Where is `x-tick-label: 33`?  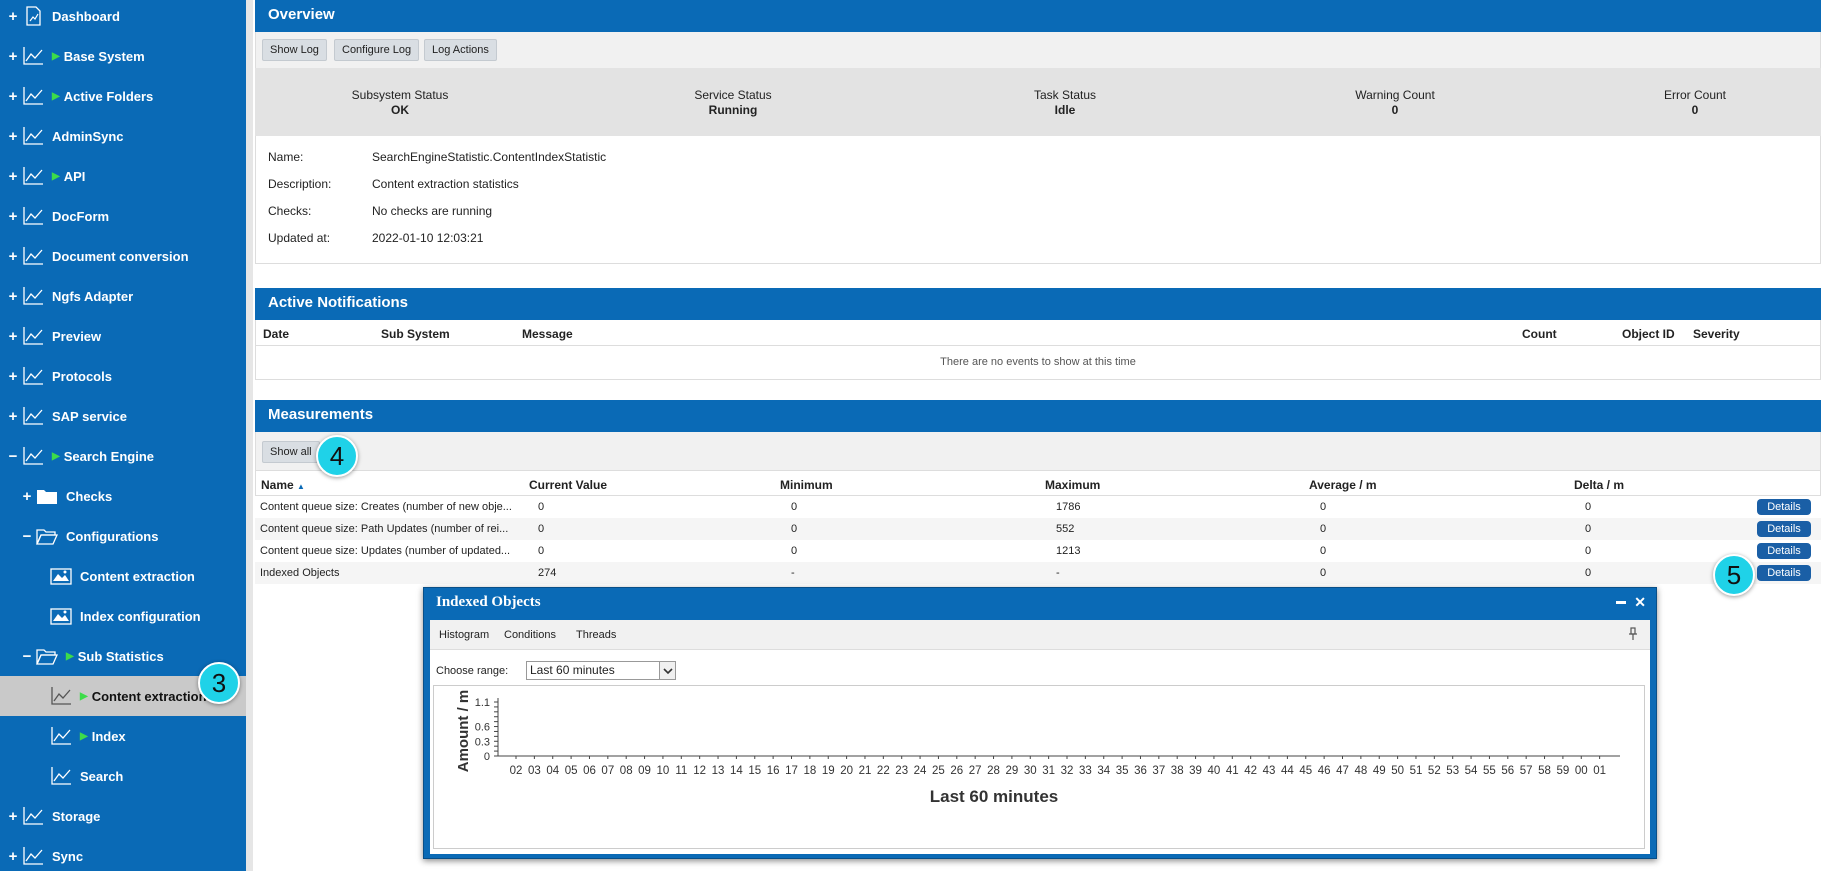
x-tick-label: 33 is located at coordinates (1085, 771).